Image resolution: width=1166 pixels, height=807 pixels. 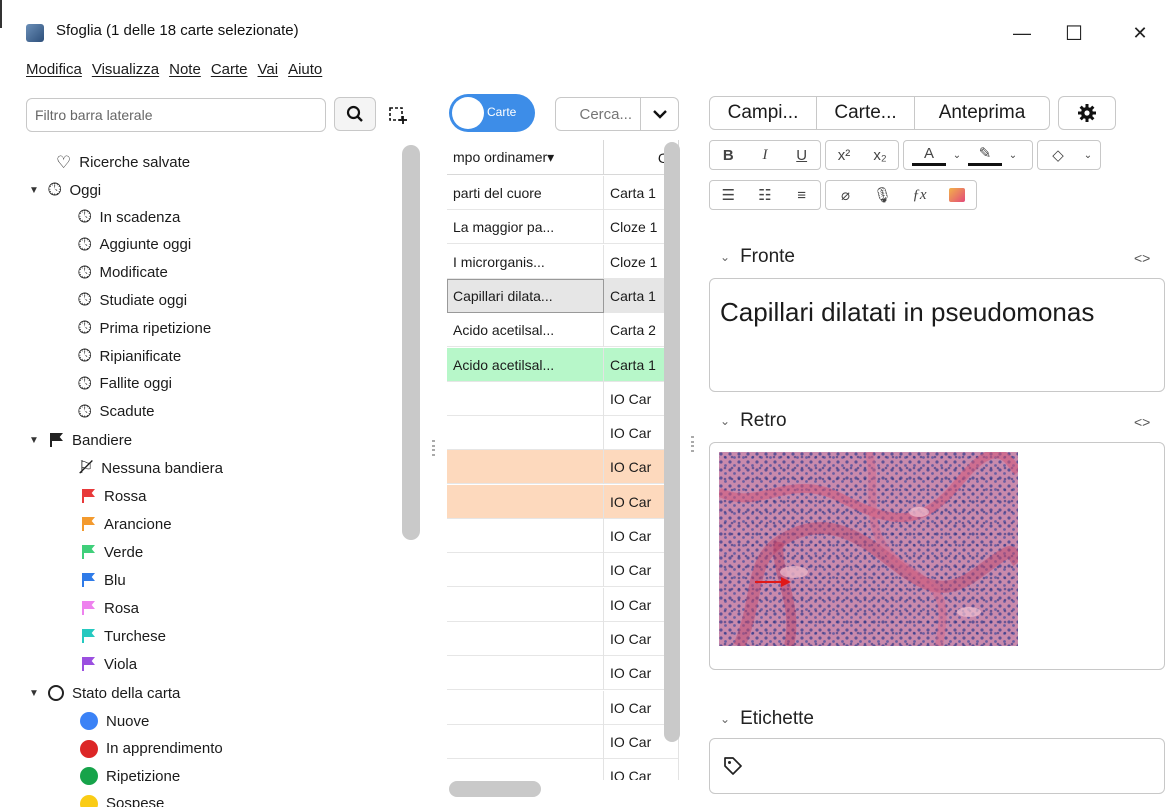 I want to click on align-icon: ≡, so click(x=801, y=195).